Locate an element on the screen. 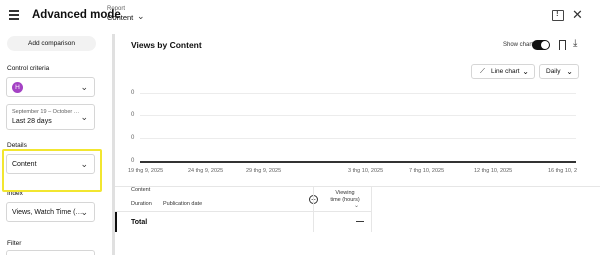 The image size is (600, 255). bookmark-icon is located at coordinates (562, 45).